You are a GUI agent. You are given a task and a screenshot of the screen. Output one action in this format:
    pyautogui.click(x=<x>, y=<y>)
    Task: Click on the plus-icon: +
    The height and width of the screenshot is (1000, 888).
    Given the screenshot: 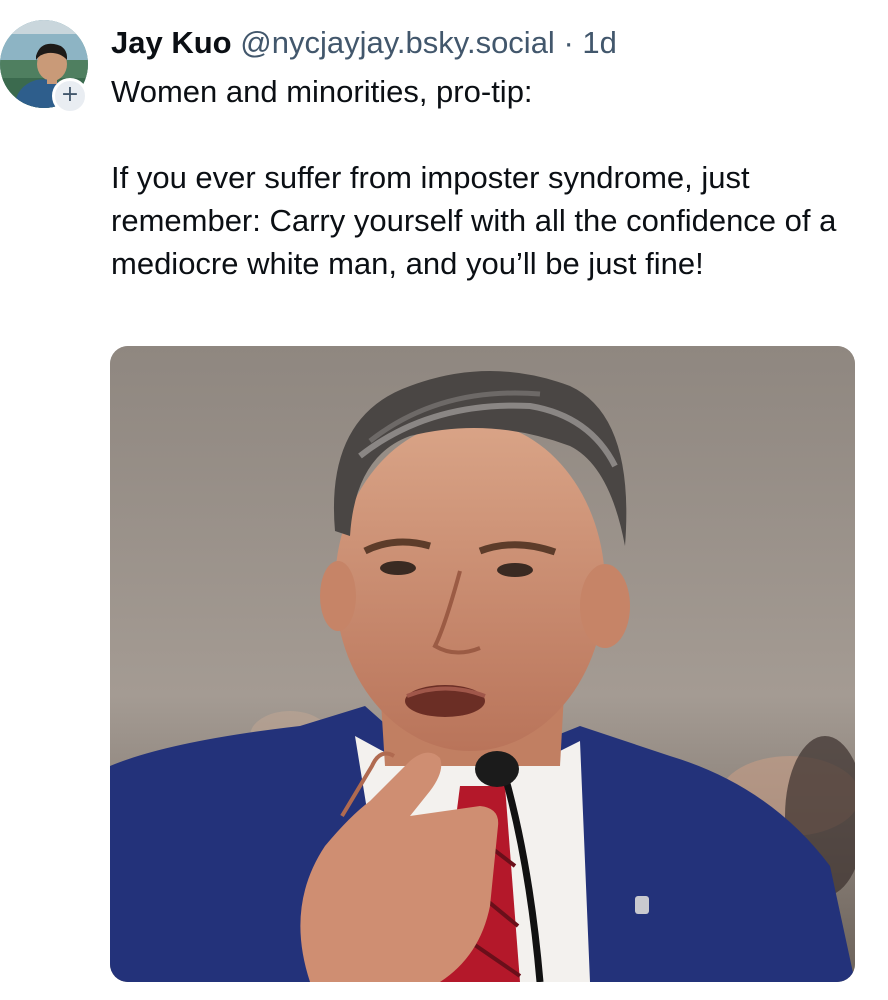 What is the action you would take?
    pyautogui.click(x=70, y=94)
    